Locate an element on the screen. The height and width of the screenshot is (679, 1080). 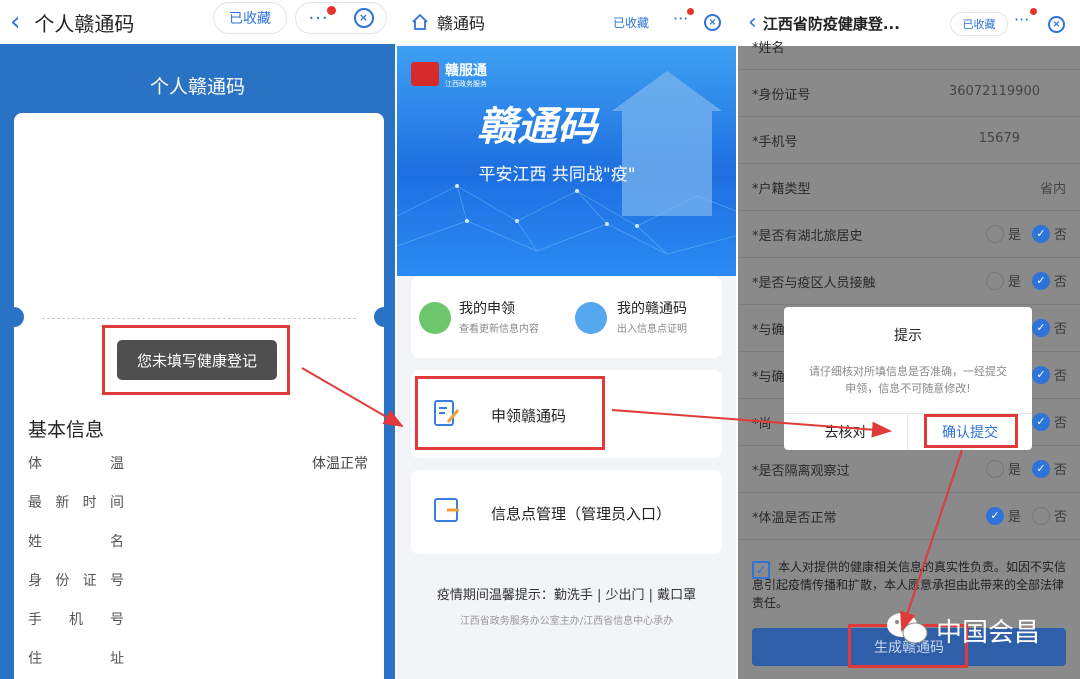
row-label: *体温是否正常 is located at coordinates (794, 518).